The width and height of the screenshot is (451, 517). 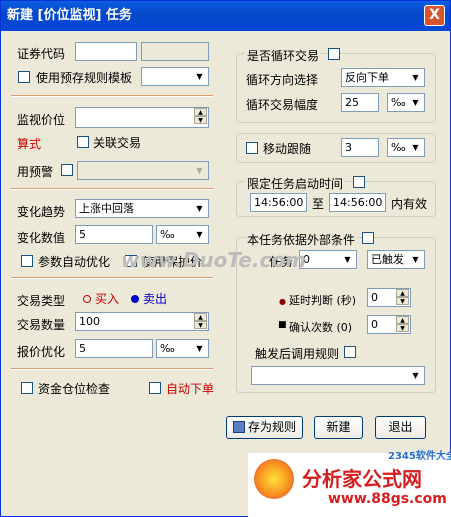 What do you see at coordinates (360, 102) in the screenshot?
I see `loop-range-input: 25` at bounding box center [360, 102].